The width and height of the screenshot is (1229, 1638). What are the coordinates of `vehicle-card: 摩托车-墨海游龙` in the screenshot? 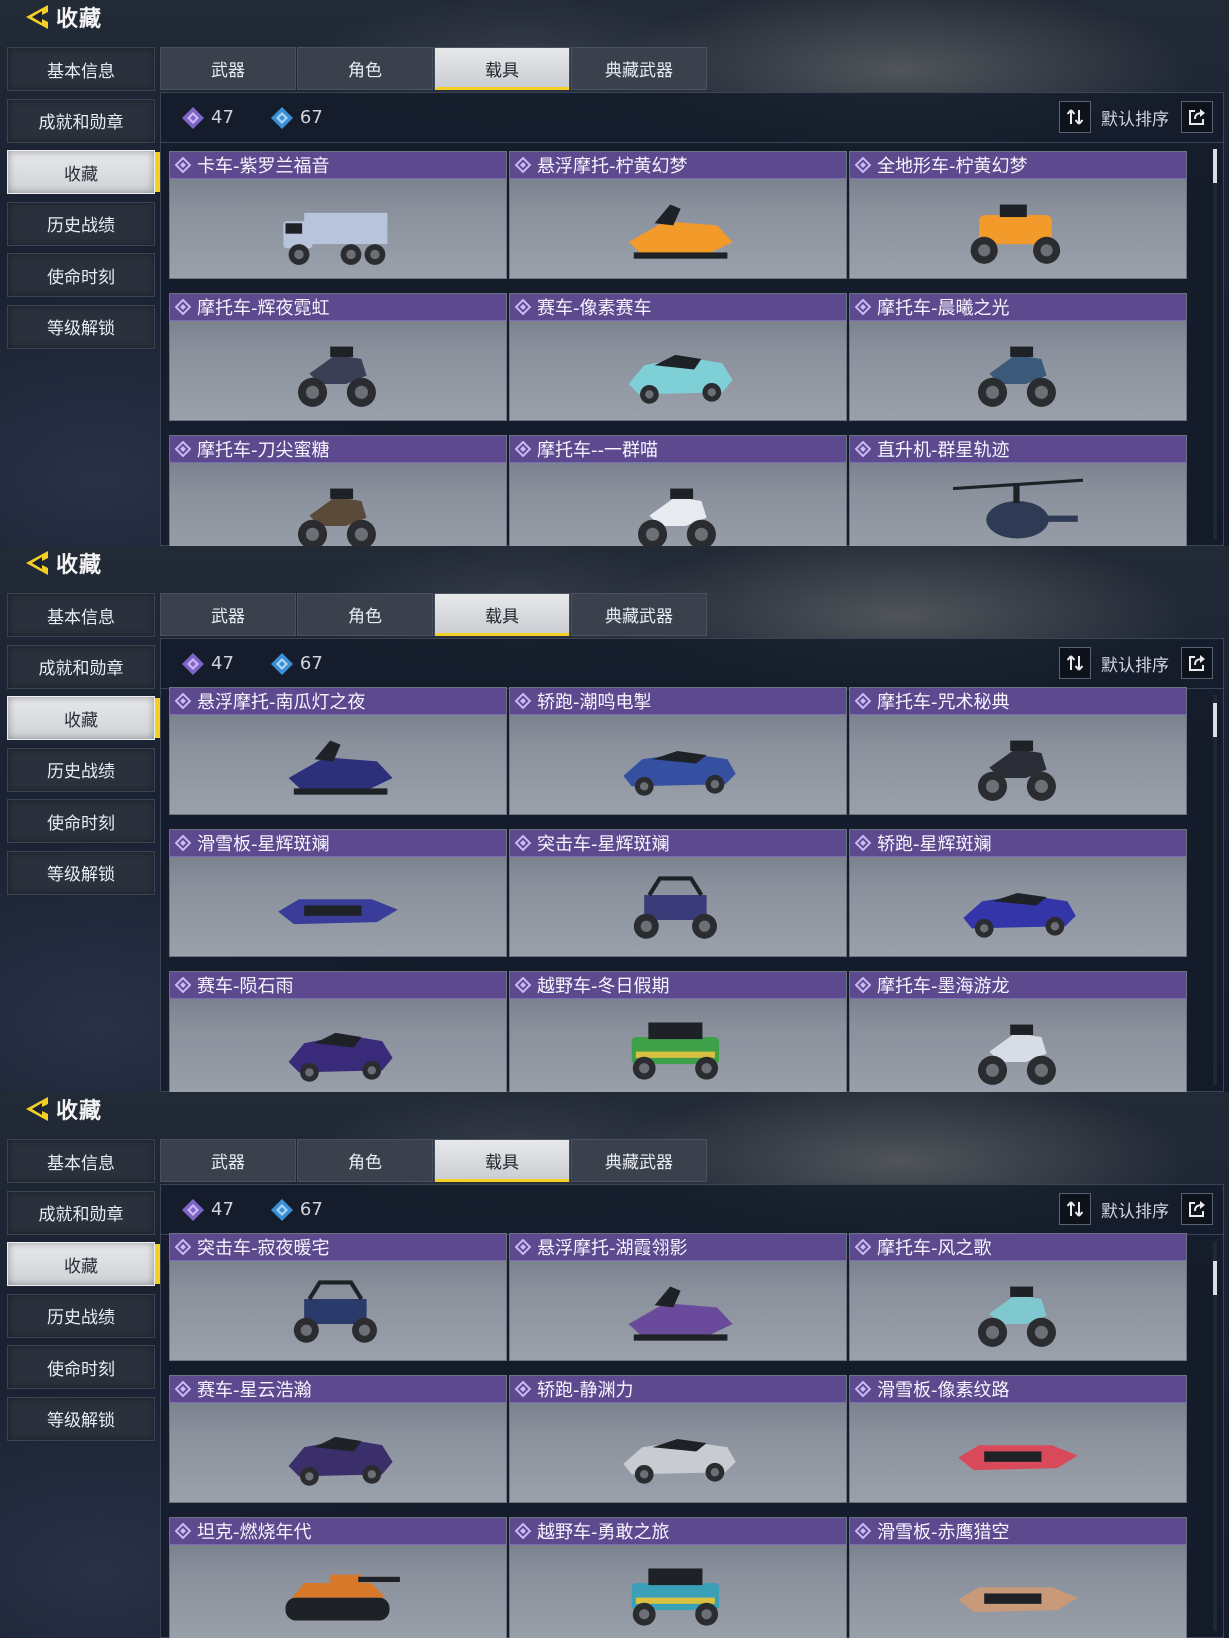 It's located at (1018, 1031).